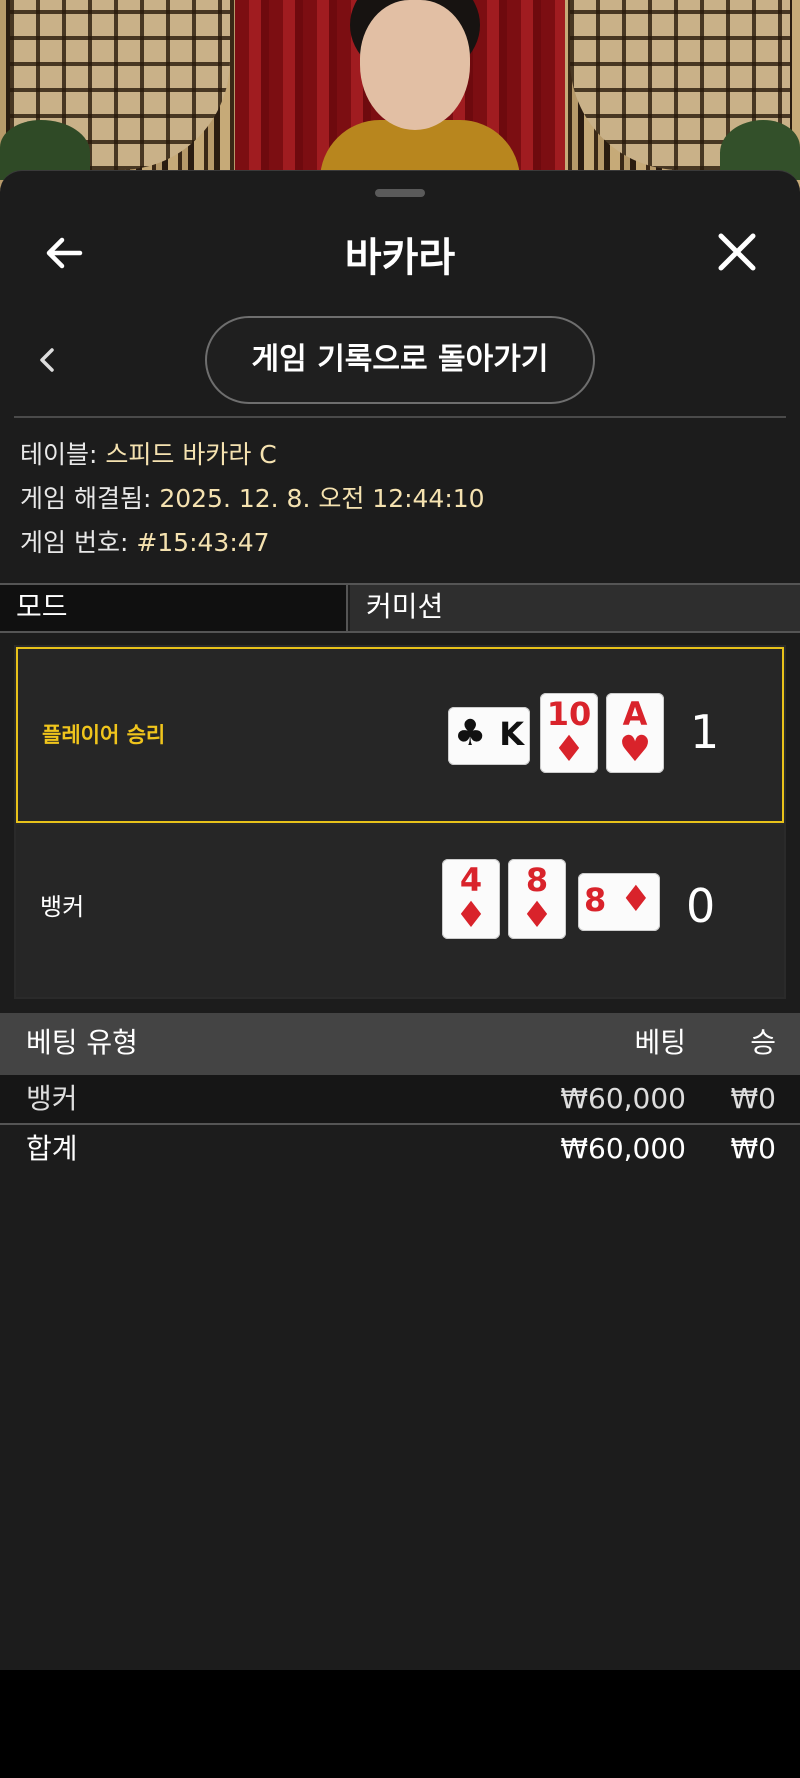  What do you see at coordinates (575, 608) in the screenshot?
I see `mode-value: 커미션` at bounding box center [575, 608].